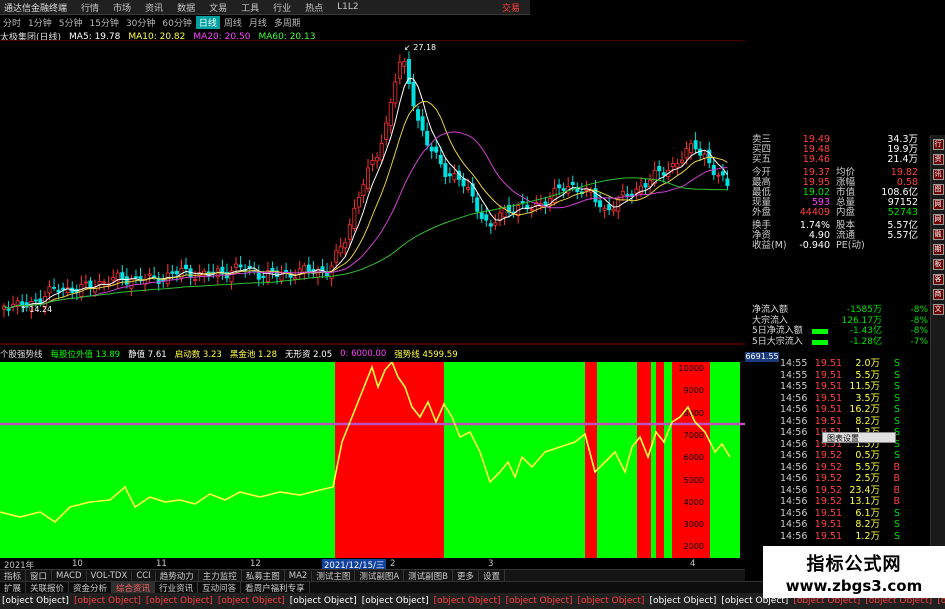 This screenshot has height=609, width=945. What do you see at coordinates (938, 189) in the screenshot?
I see `side-tool-icon: 图` at bounding box center [938, 189].